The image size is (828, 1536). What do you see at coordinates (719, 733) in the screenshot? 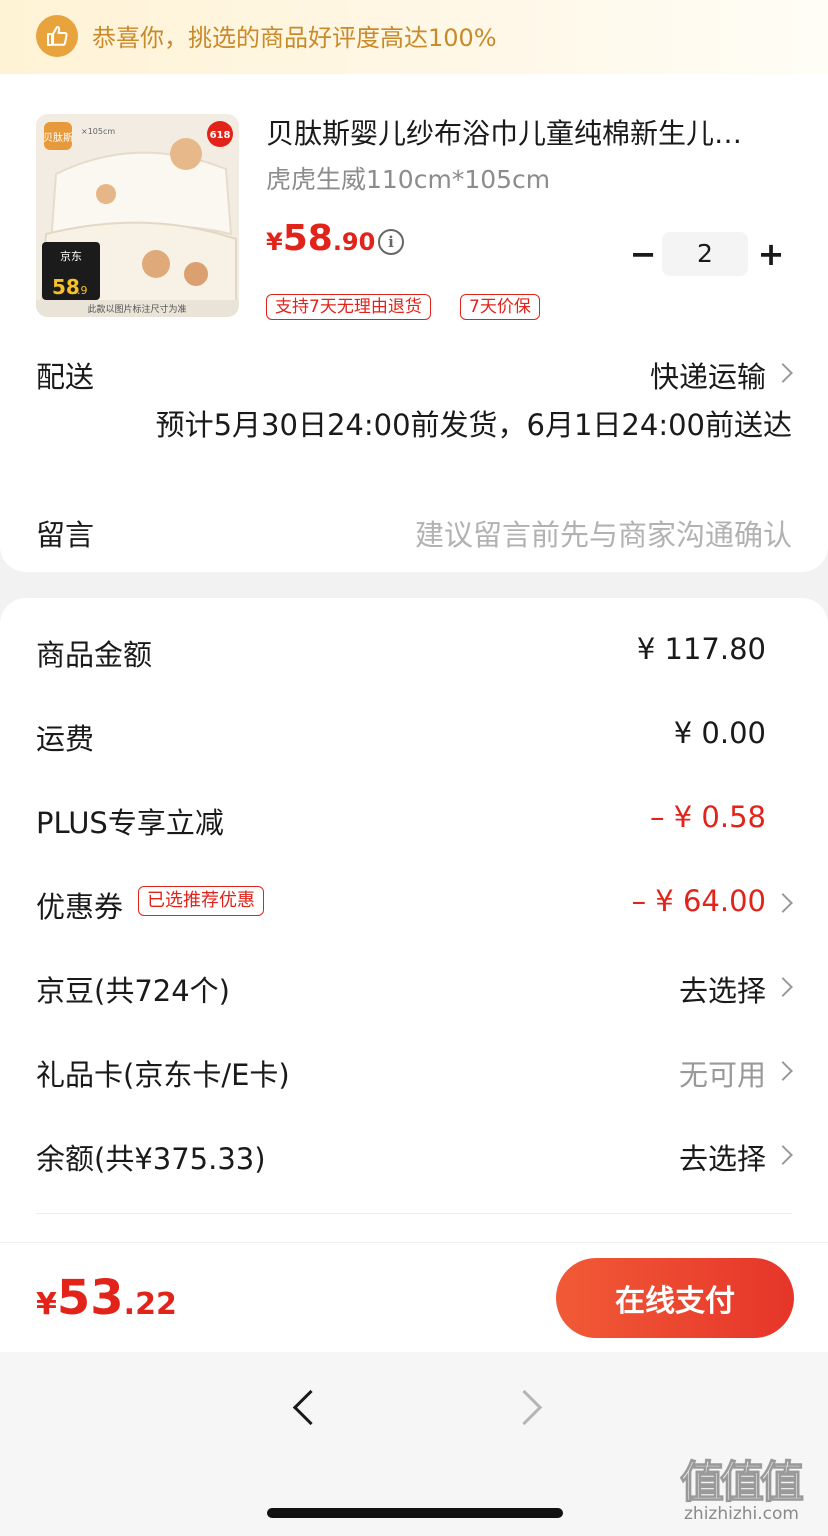
I see `shipping-fee-value: ¥ 0.00` at bounding box center [719, 733].